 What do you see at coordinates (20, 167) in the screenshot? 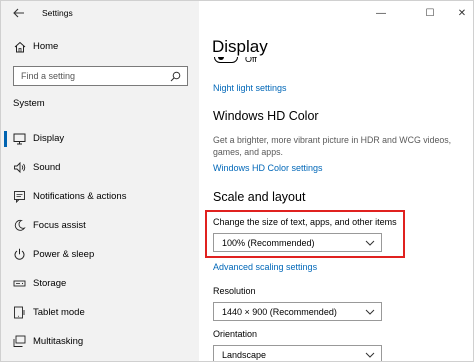
I see `speaker-icon` at bounding box center [20, 167].